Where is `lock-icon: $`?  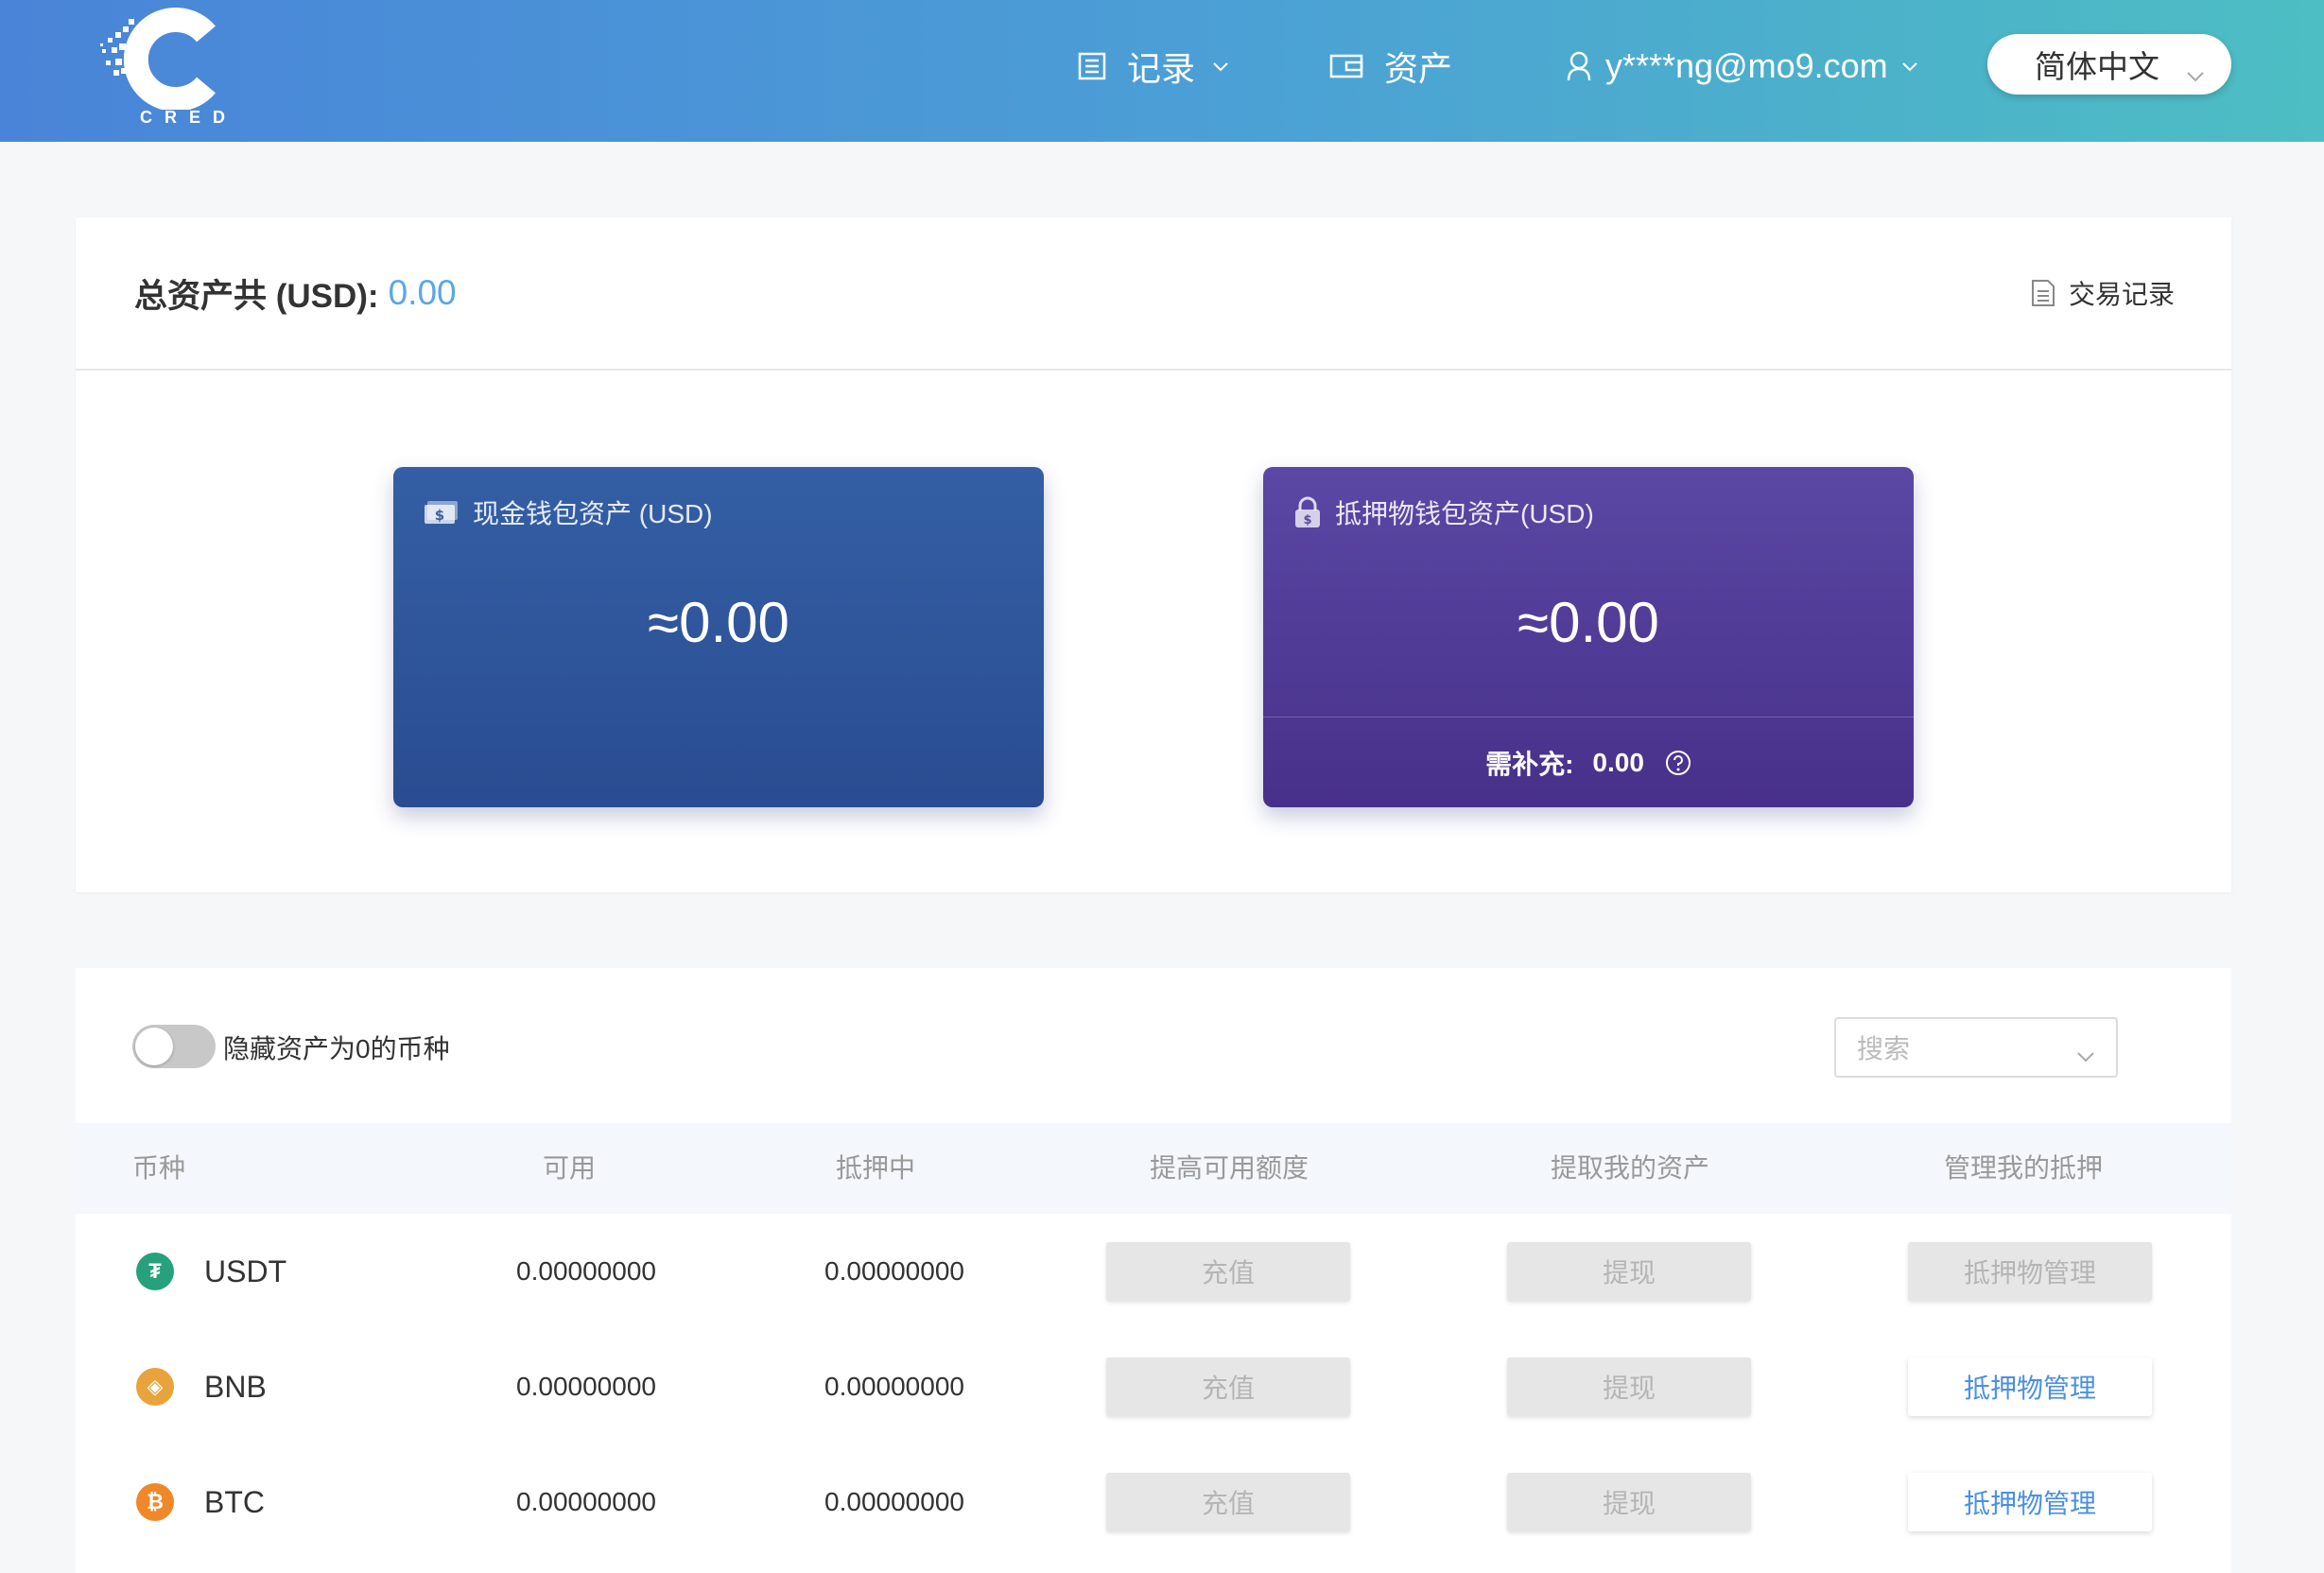 lock-icon: $ is located at coordinates (1307, 512).